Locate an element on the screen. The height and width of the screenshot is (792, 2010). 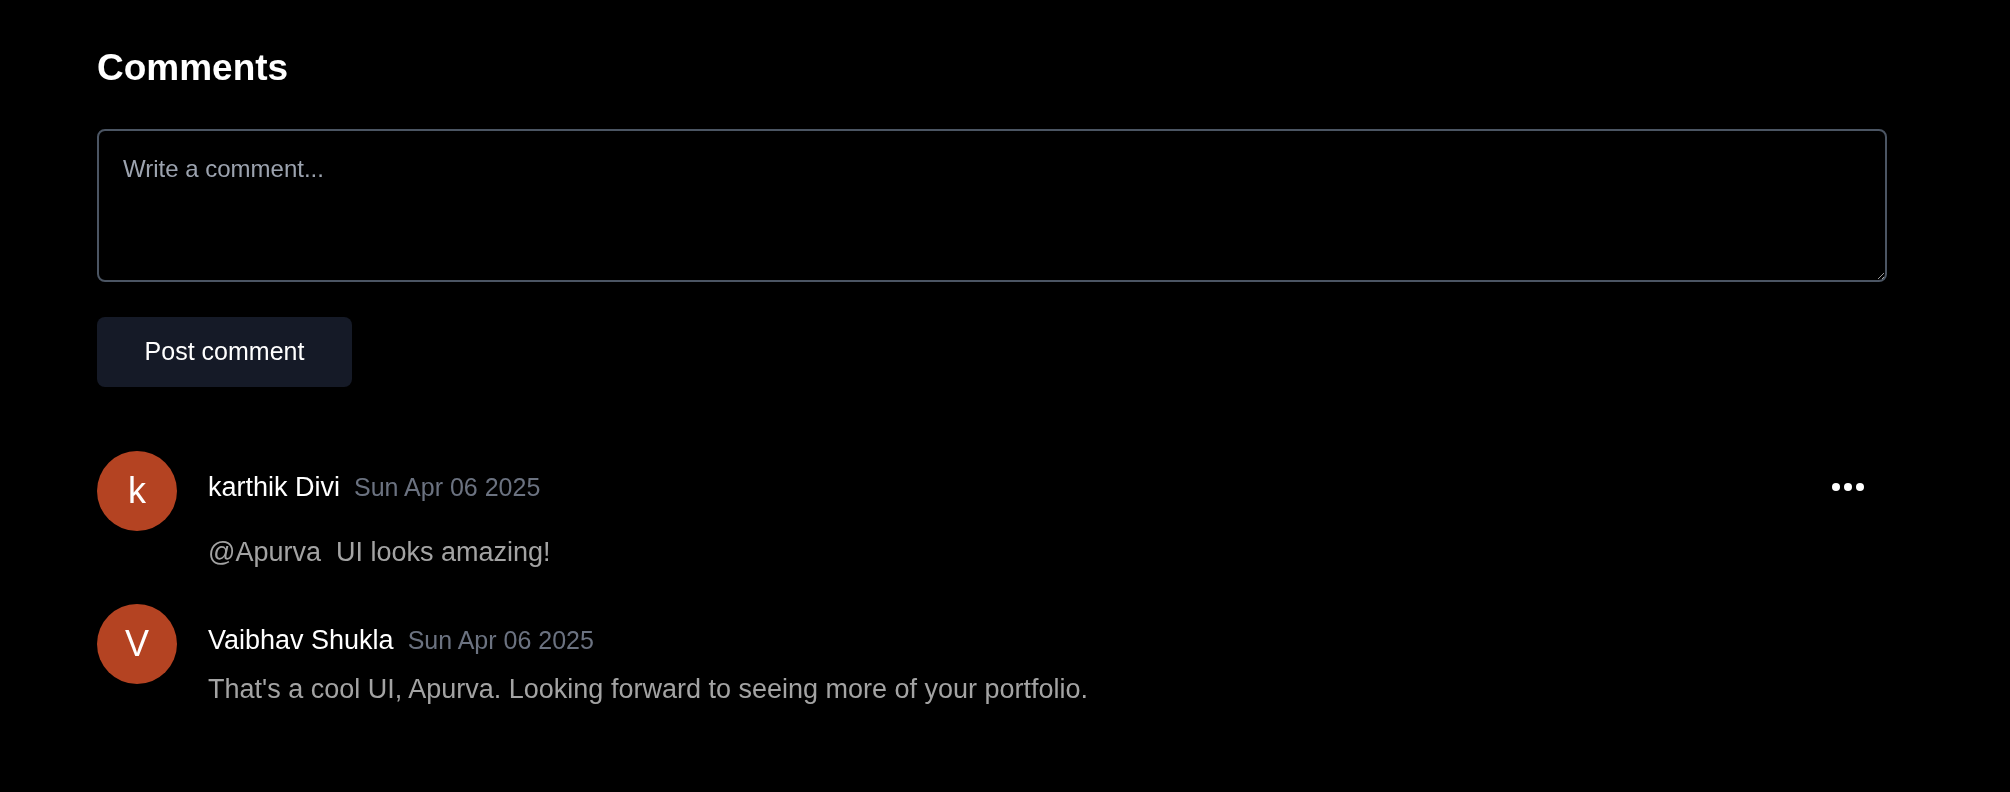
author-name: karthik Divi is located at coordinates (274, 487).